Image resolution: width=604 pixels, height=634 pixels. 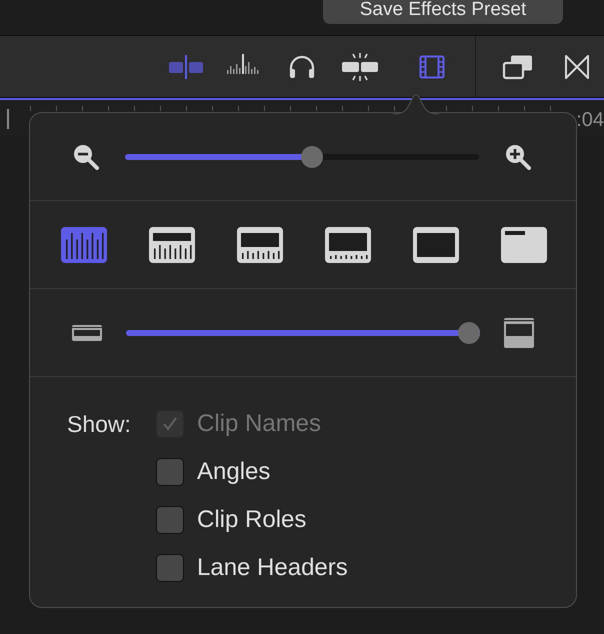 I want to click on headphones-icon, so click(x=302, y=67).